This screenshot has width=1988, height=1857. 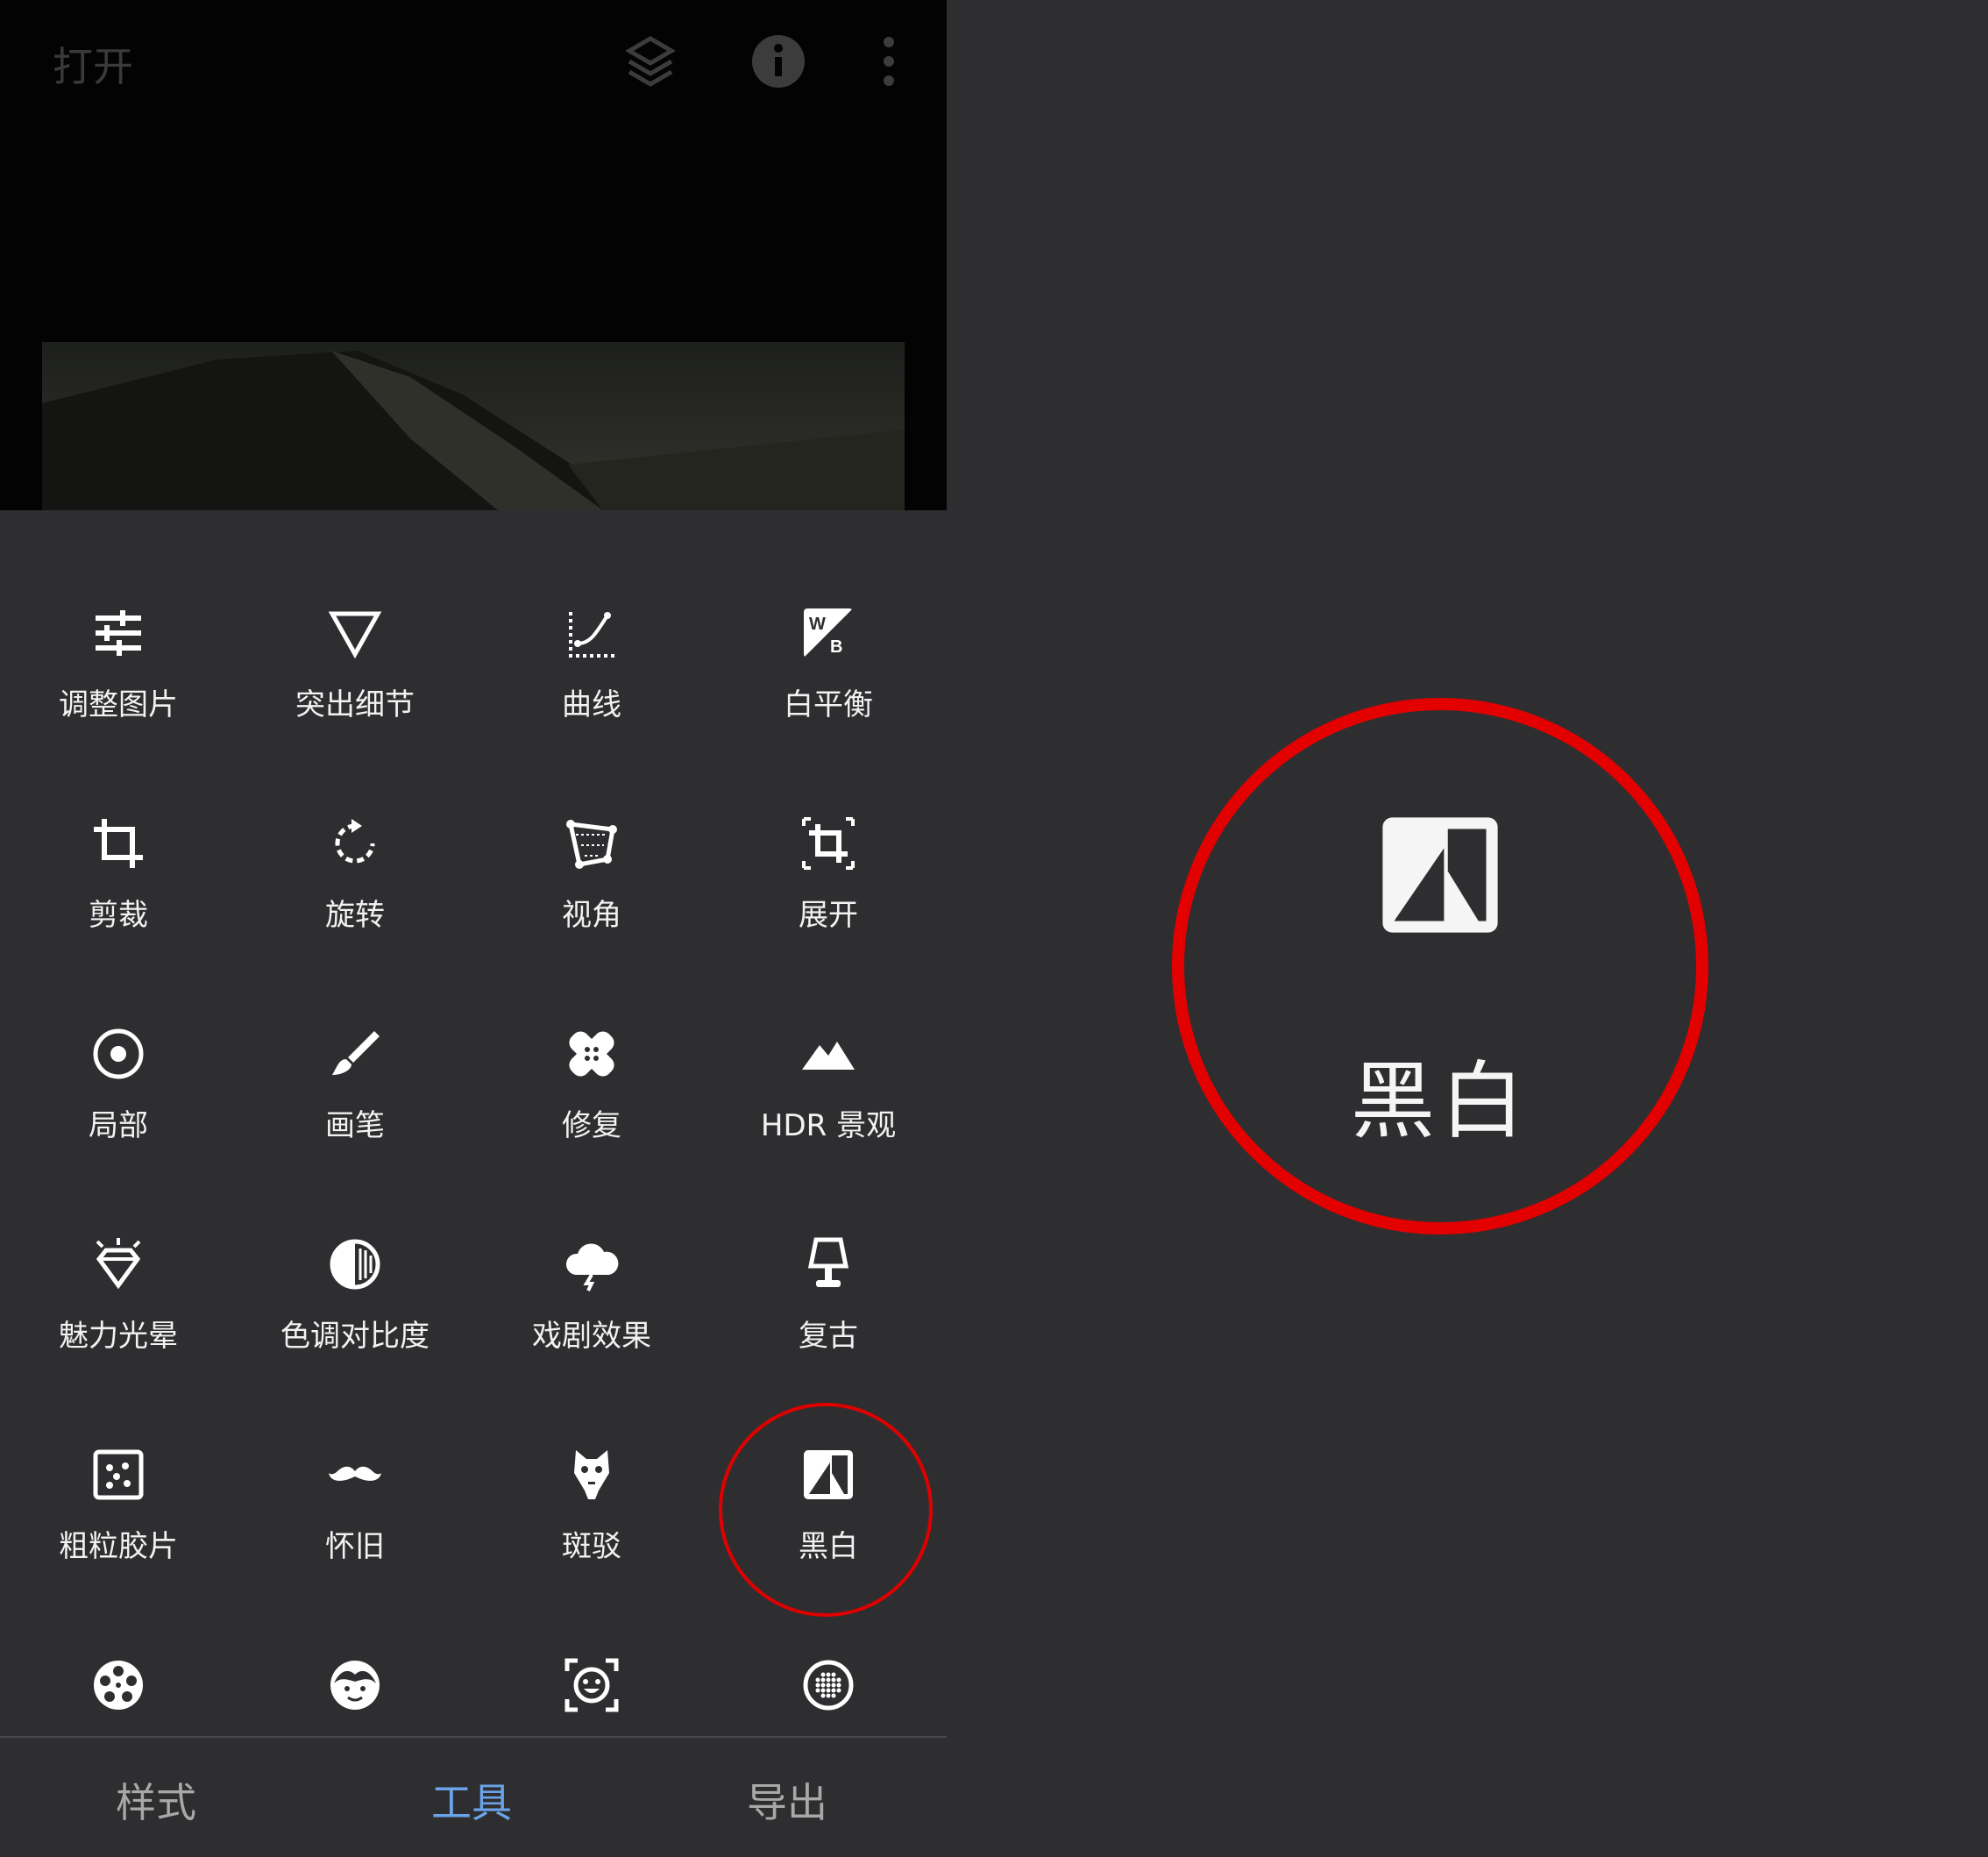 I want to click on tool-vintage: 复古, so click(x=828, y=1324).